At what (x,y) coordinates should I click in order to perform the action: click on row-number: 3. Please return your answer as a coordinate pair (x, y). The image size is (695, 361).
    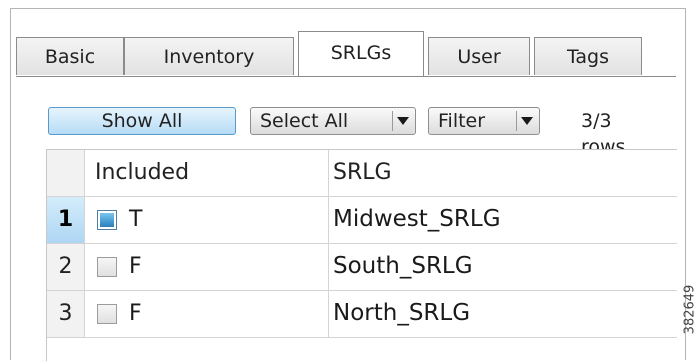
    Looking at the image, I should click on (66, 314).